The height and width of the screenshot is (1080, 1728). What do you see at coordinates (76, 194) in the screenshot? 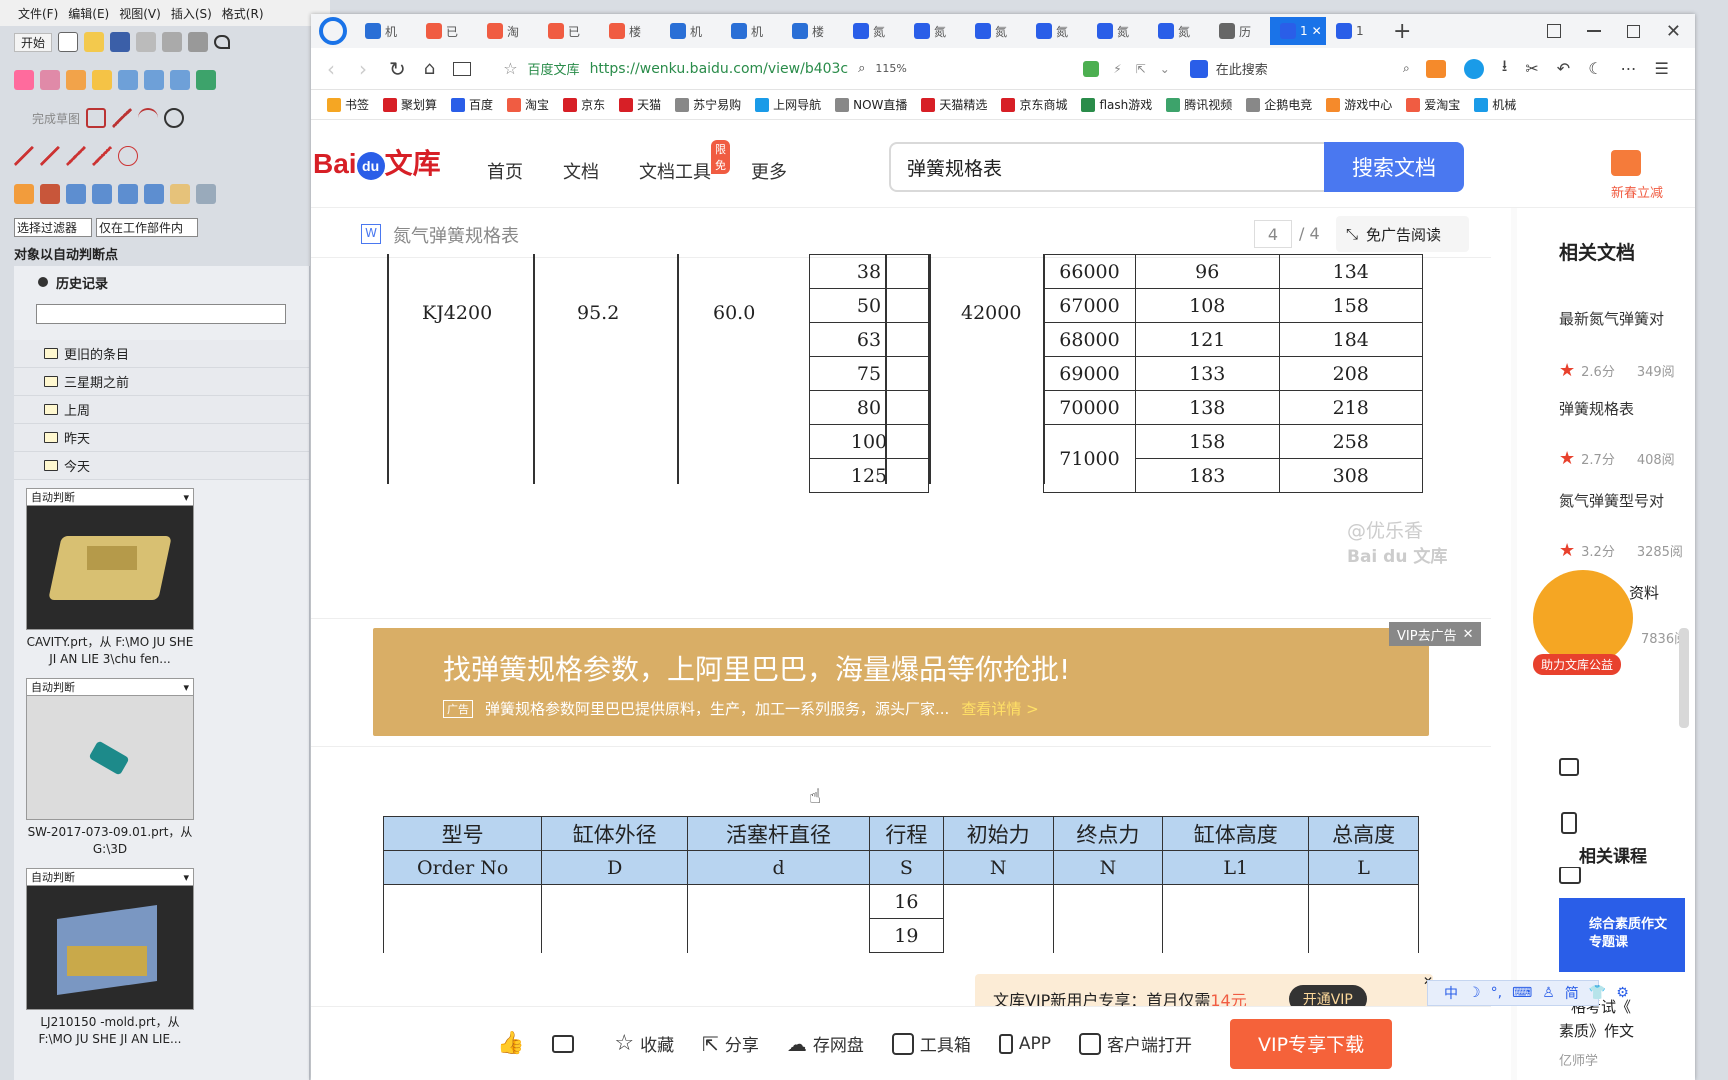
I see `cube-icon` at bounding box center [76, 194].